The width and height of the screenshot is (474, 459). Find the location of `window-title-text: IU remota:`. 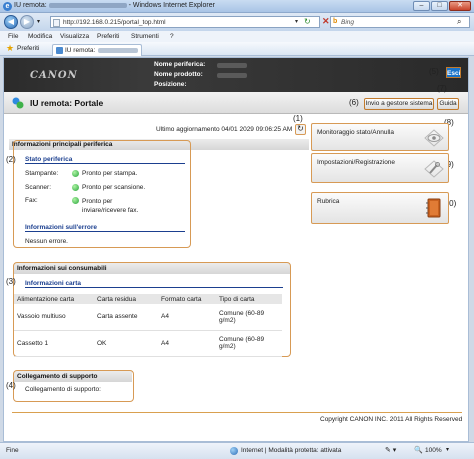

window-title-text: IU remota: is located at coordinates (31, 5).